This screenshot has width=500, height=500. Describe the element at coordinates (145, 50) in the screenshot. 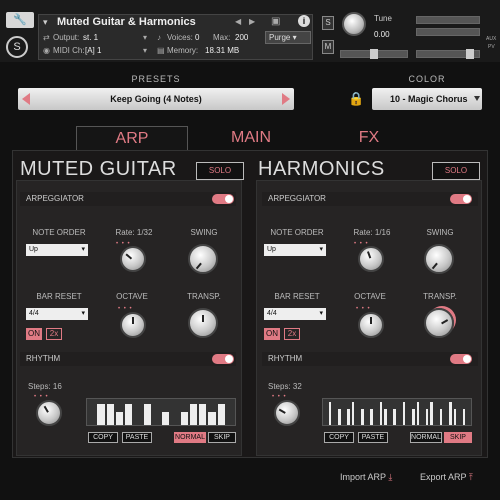

I see `midi-dropdown-icon: ▾` at that location.